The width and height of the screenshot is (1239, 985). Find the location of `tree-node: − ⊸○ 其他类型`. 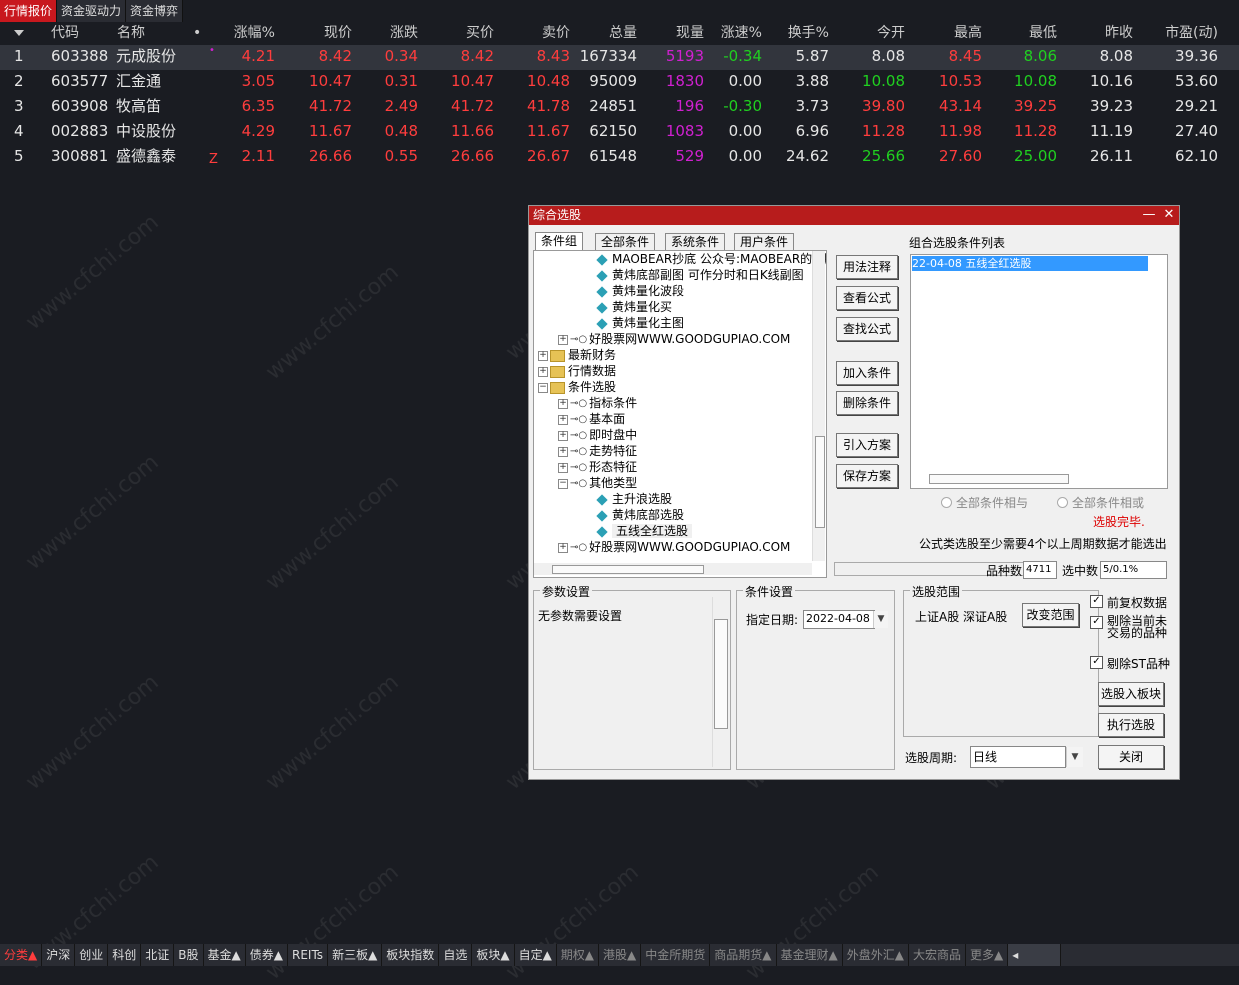

tree-node: − ⊸○ 其他类型 is located at coordinates (597, 483).